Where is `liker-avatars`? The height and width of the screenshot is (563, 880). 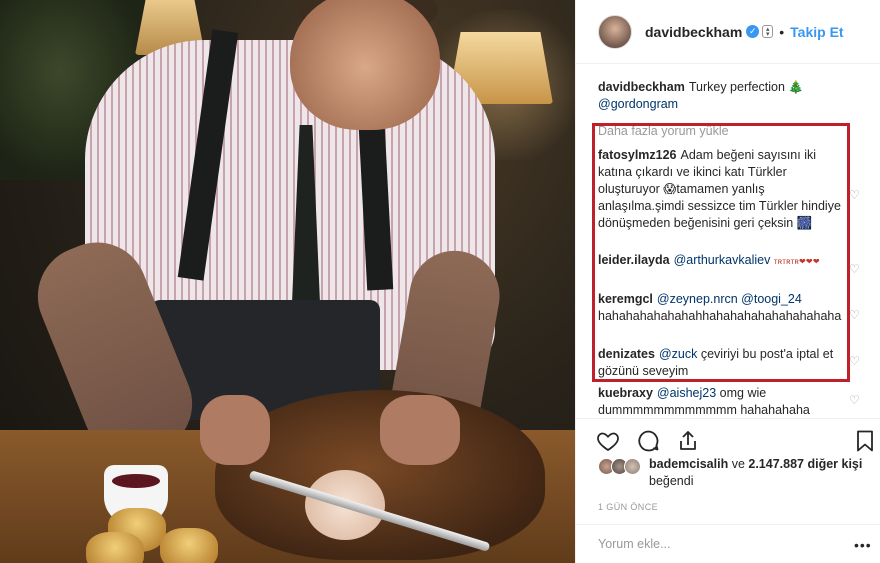 liker-avatars is located at coordinates (619, 466).